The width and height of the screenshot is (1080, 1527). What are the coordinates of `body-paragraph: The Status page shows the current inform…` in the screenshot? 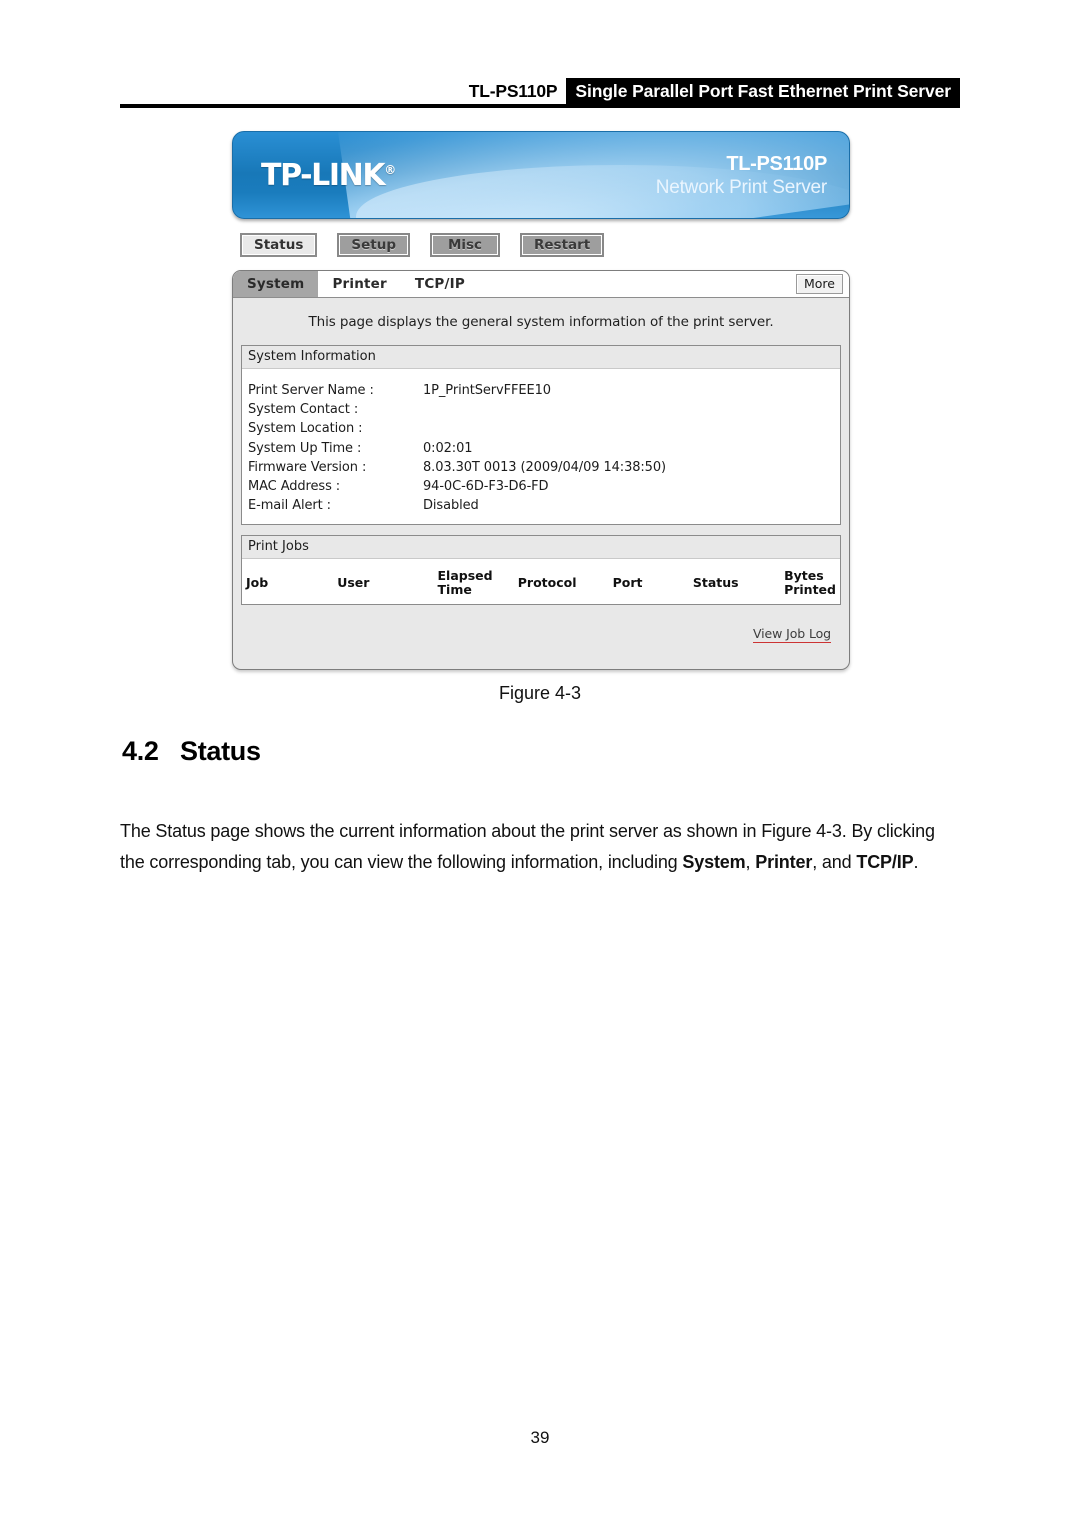 It's located at (541, 846).